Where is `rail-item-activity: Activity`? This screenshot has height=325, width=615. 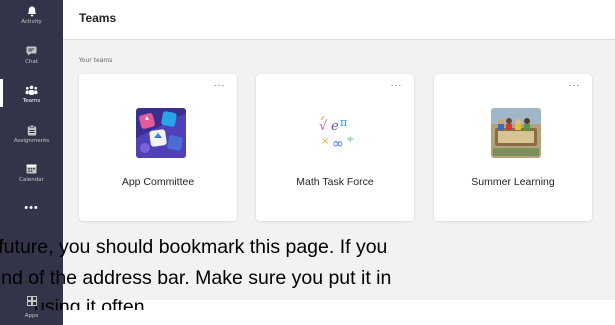
rail-item-activity: Activity is located at coordinates (31, 15).